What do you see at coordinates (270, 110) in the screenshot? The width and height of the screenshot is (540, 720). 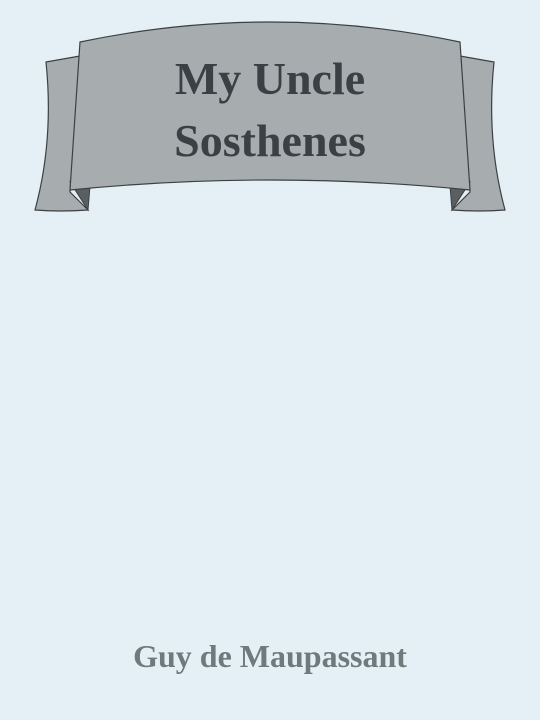 I see `book-title: My Uncle Sosthenes` at bounding box center [270, 110].